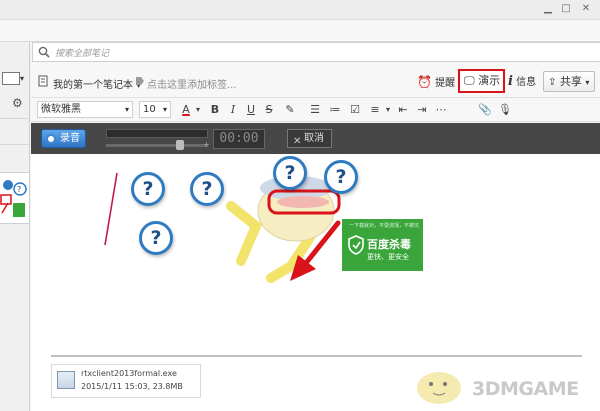  Describe the element at coordinates (526, 82) in the screenshot. I see `info-label: 信息` at that location.